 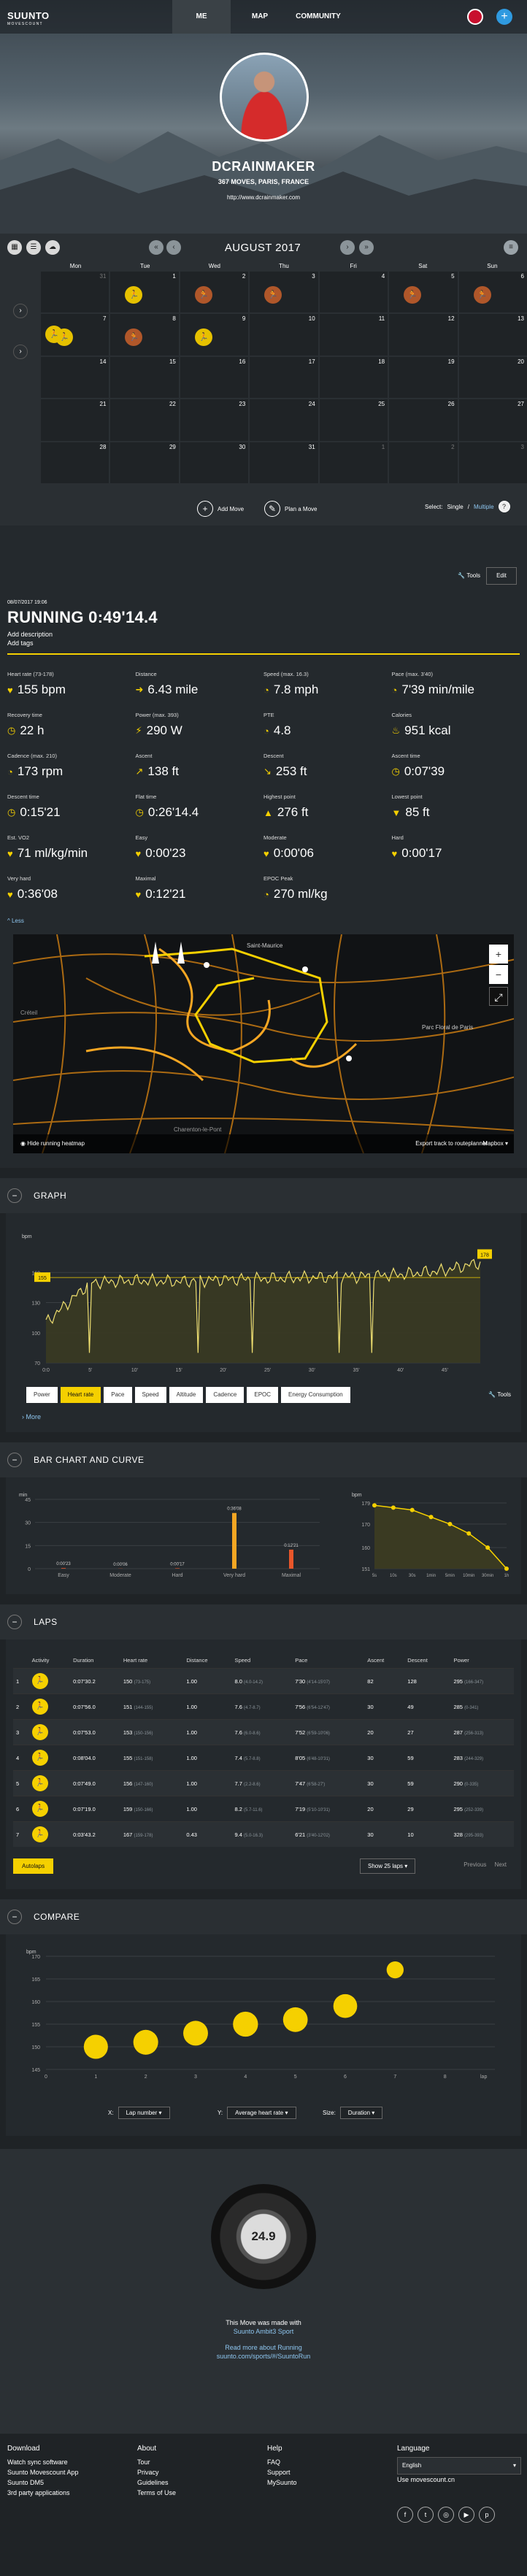 I want to click on calendar-day: 26, so click(x=424, y=420).